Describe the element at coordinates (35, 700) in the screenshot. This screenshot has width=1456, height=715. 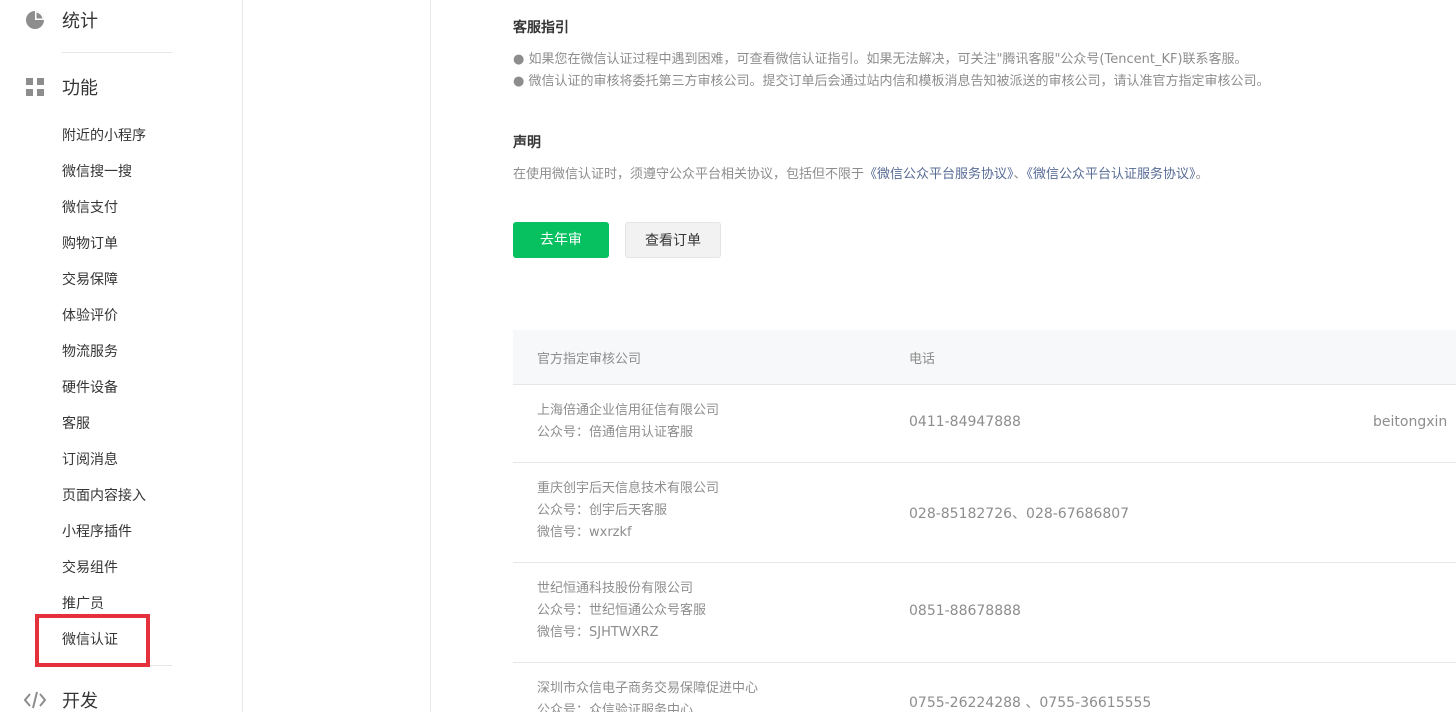
I see `code-icon` at that location.